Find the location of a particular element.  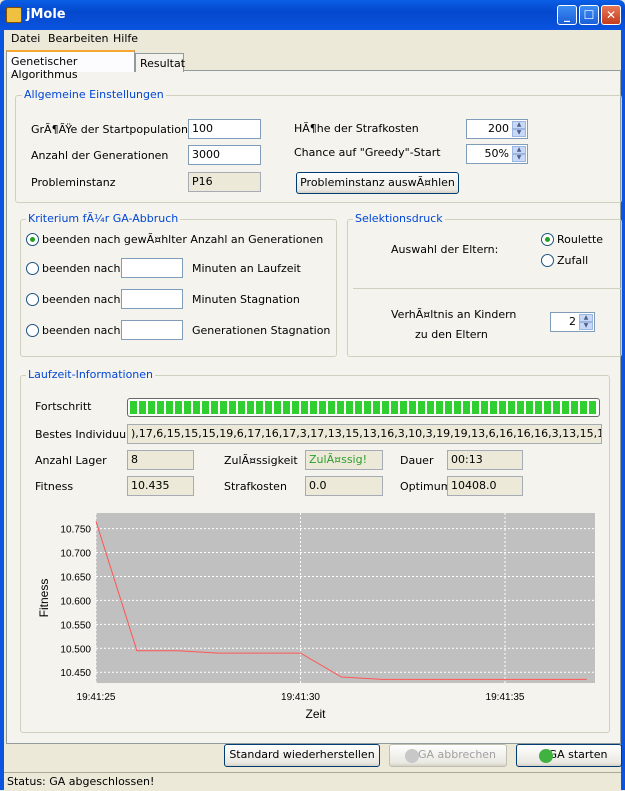

instance-label: Probleminstanz is located at coordinates (73, 182).